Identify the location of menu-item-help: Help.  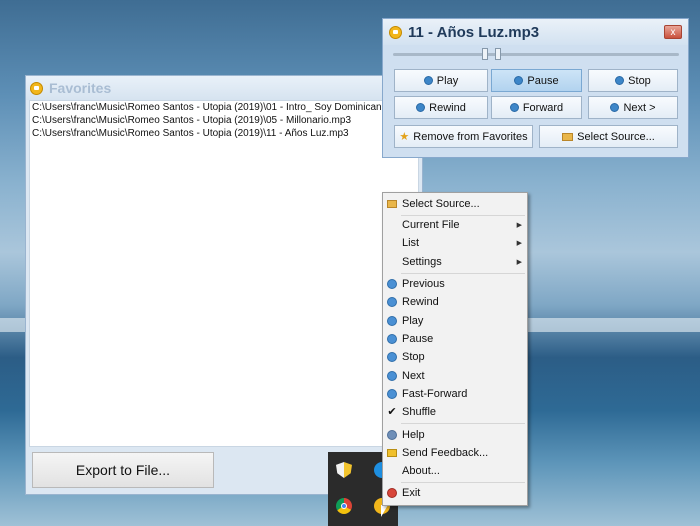
(455, 435).